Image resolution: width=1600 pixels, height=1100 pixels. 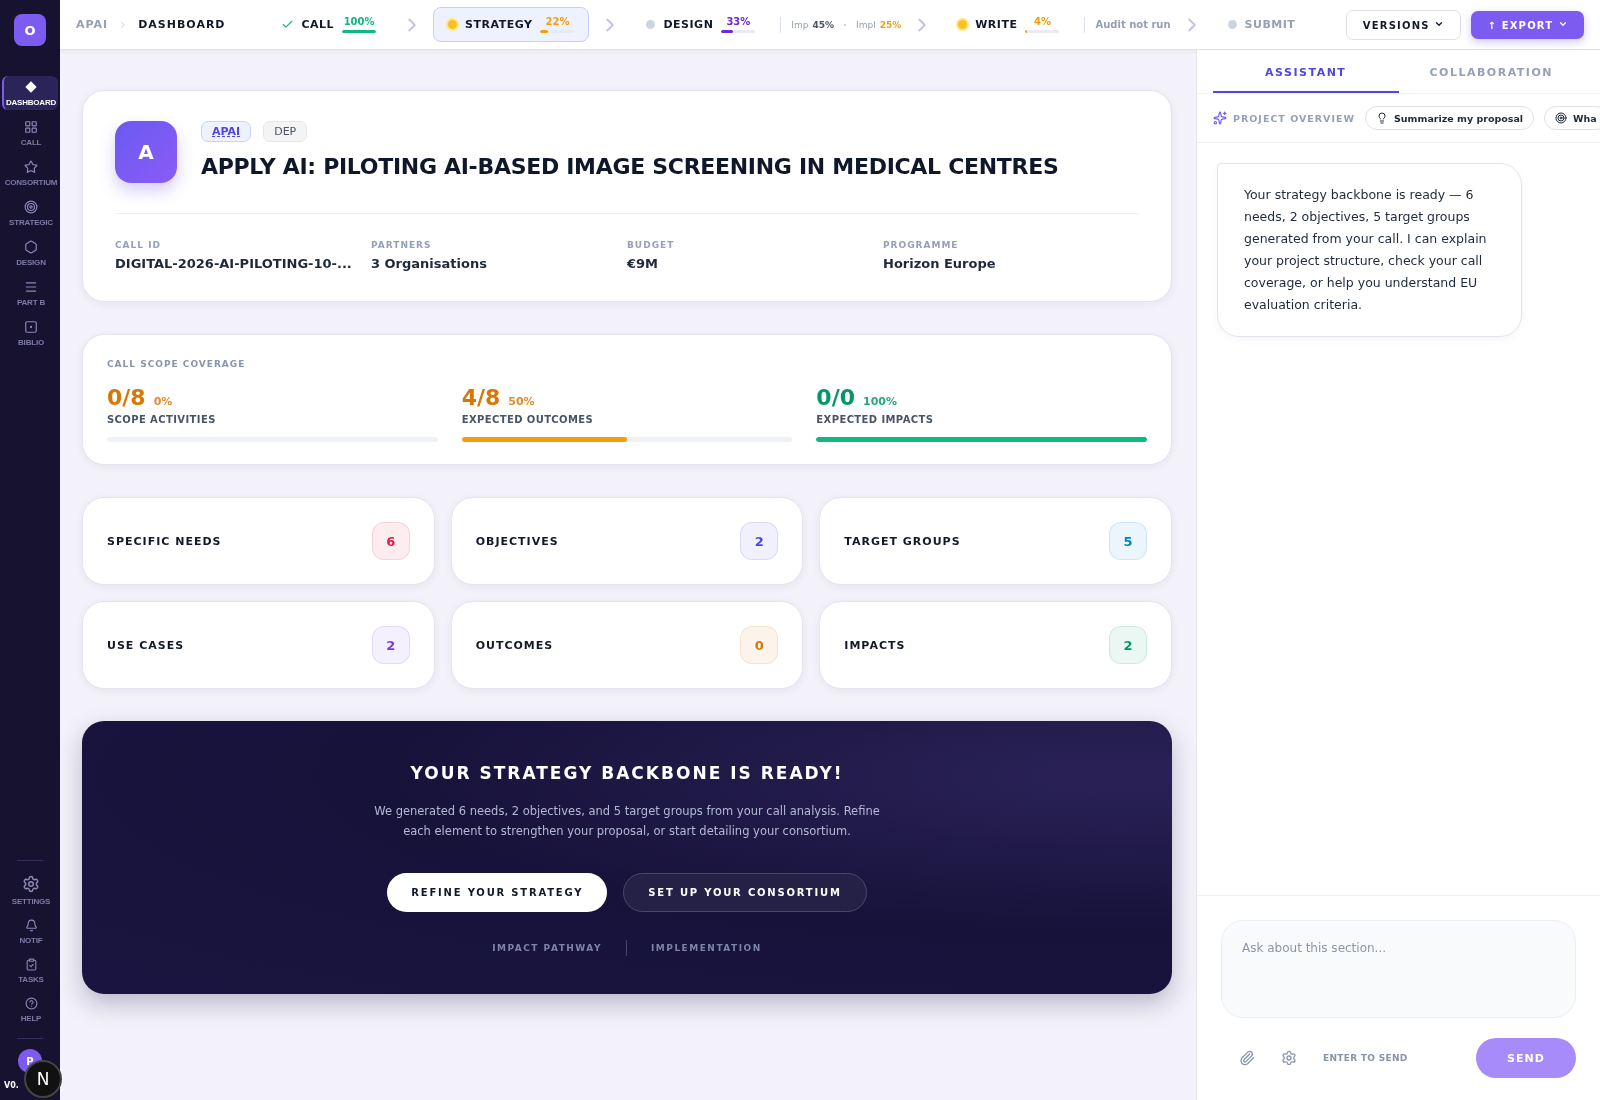 I want to click on meta-value: 3 Organisations, so click(x=429, y=263).